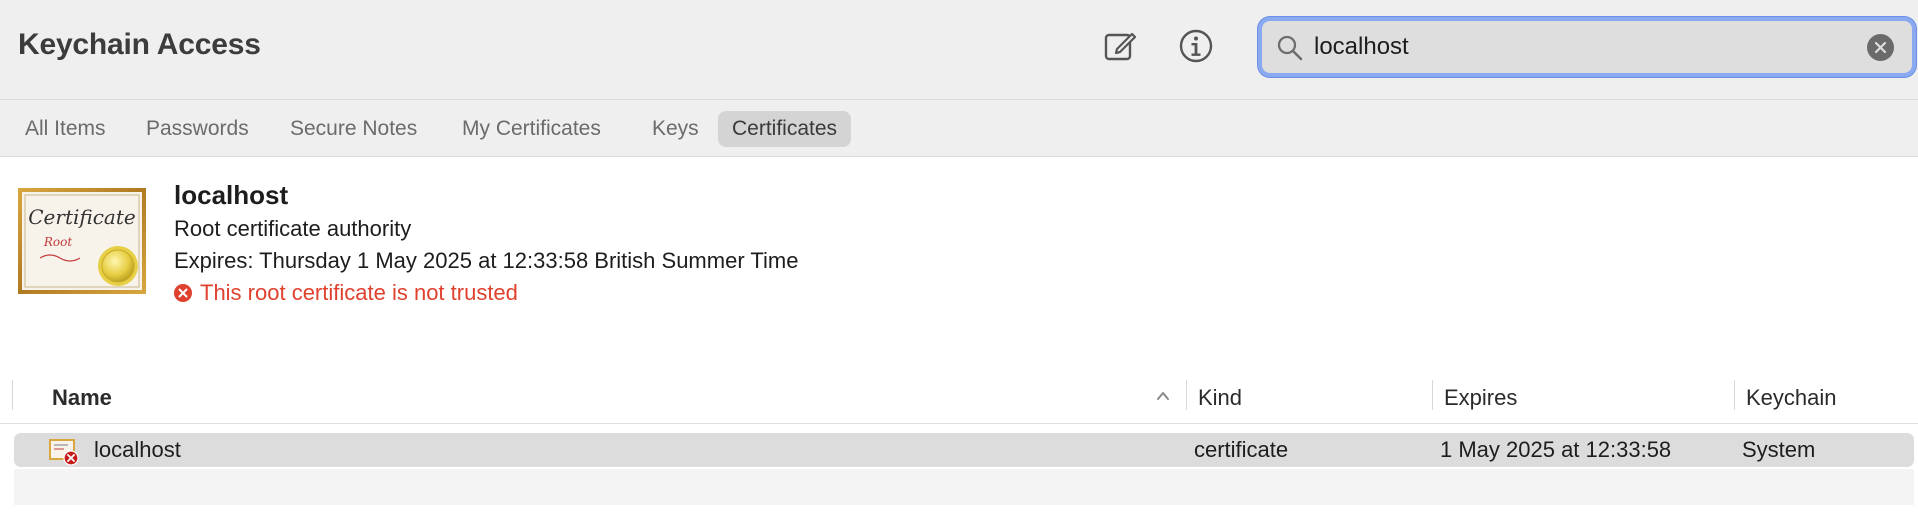  What do you see at coordinates (1556, 449) in the screenshot?
I see `row-expires: 1 May 2025 at 12:33:58` at bounding box center [1556, 449].